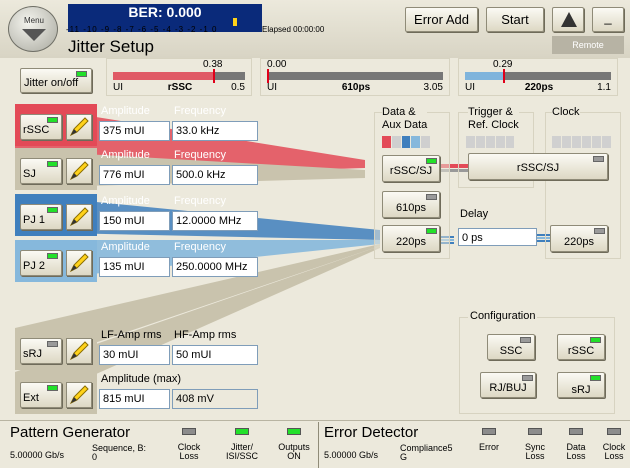 The width and height of the screenshot is (630, 468). Describe the element at coordinates (582, 142) in the screenshot. I see `clock-indicator` at that location.